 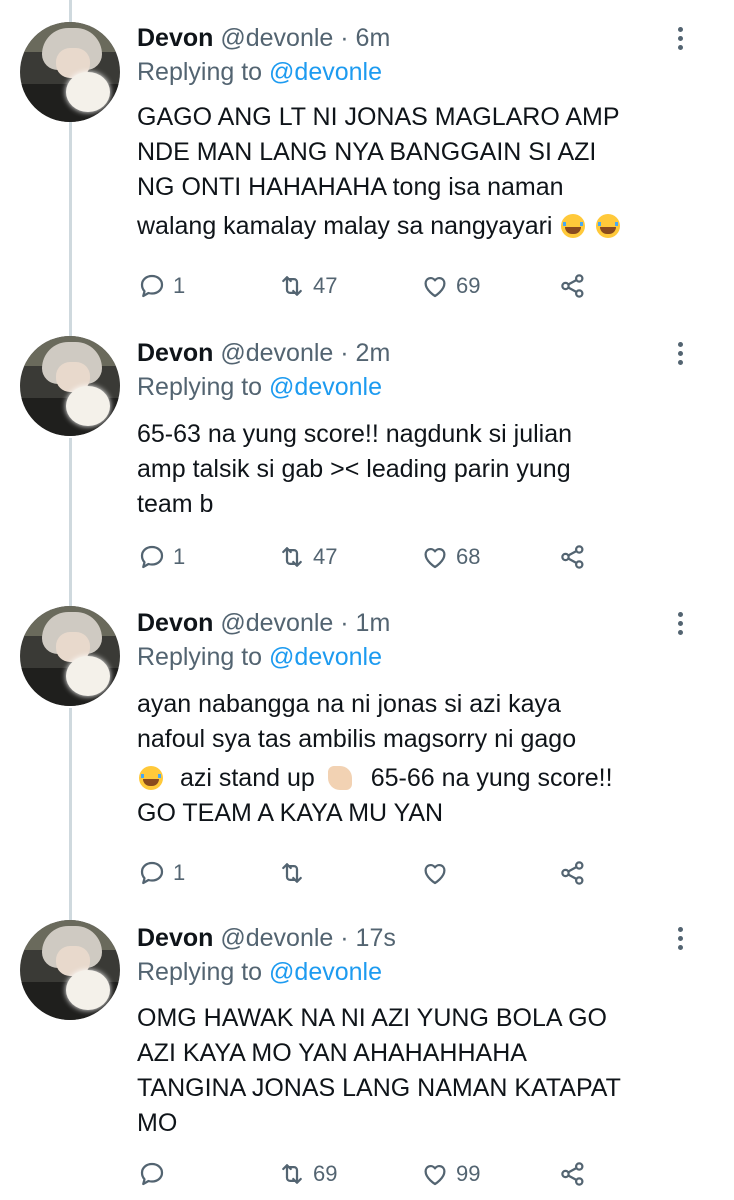 I want to click on timestamp: 1m, so click(x=373, y=623).